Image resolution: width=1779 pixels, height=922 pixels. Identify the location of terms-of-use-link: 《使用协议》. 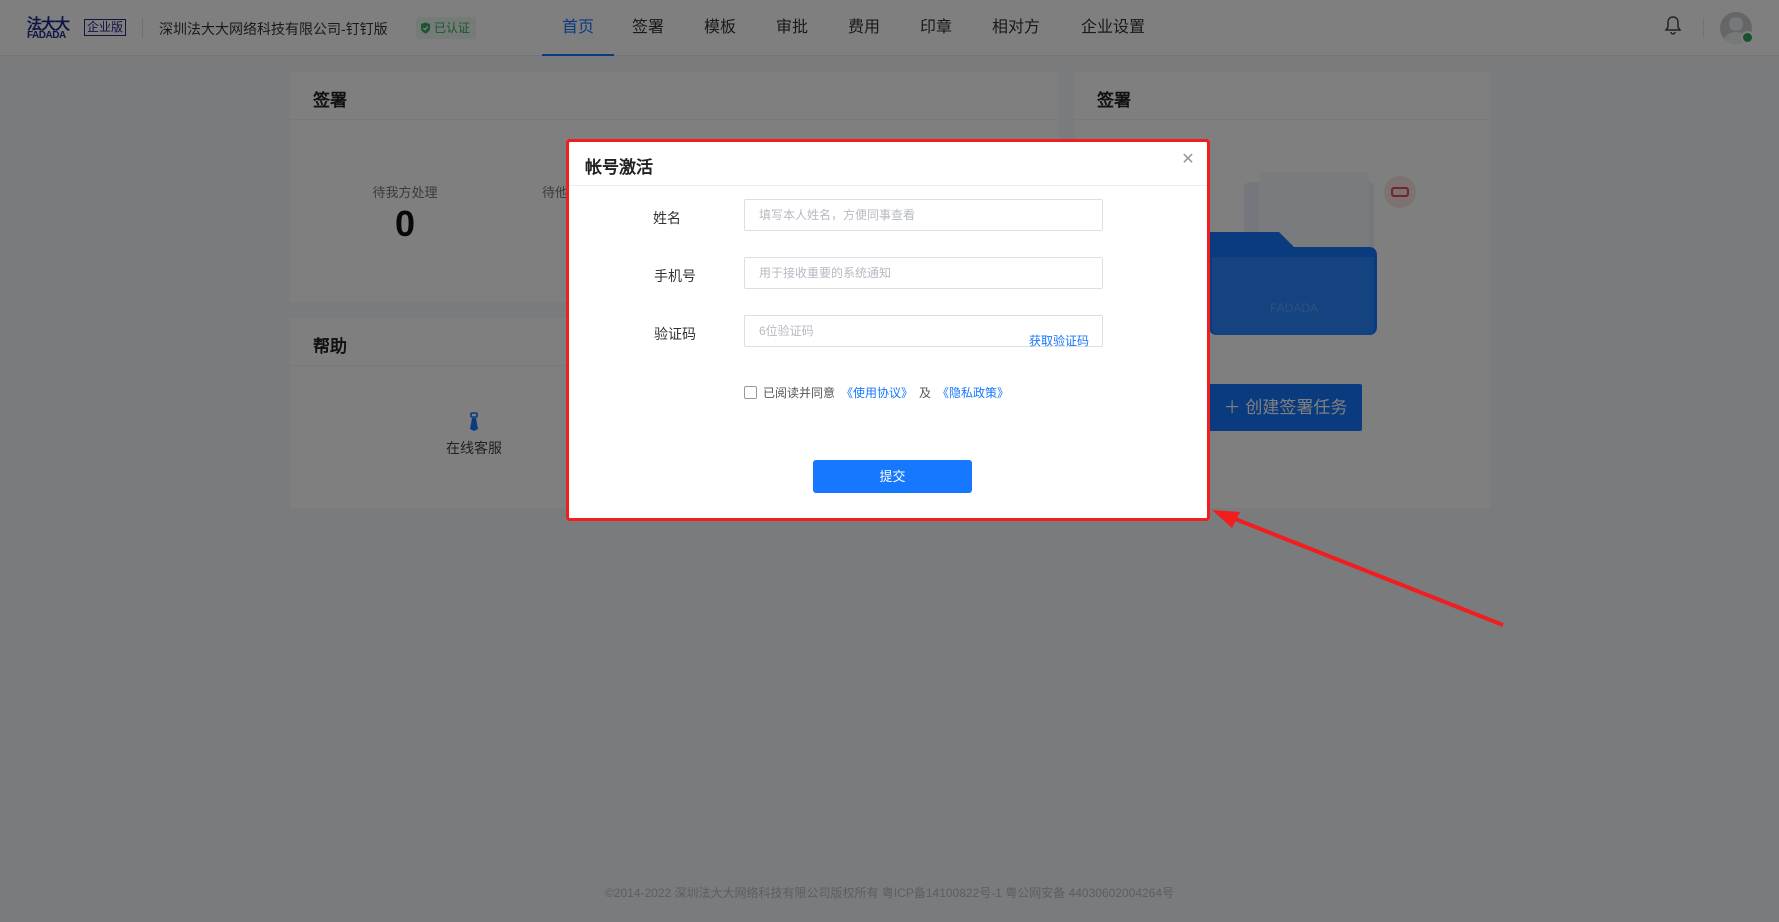
(877, 392).